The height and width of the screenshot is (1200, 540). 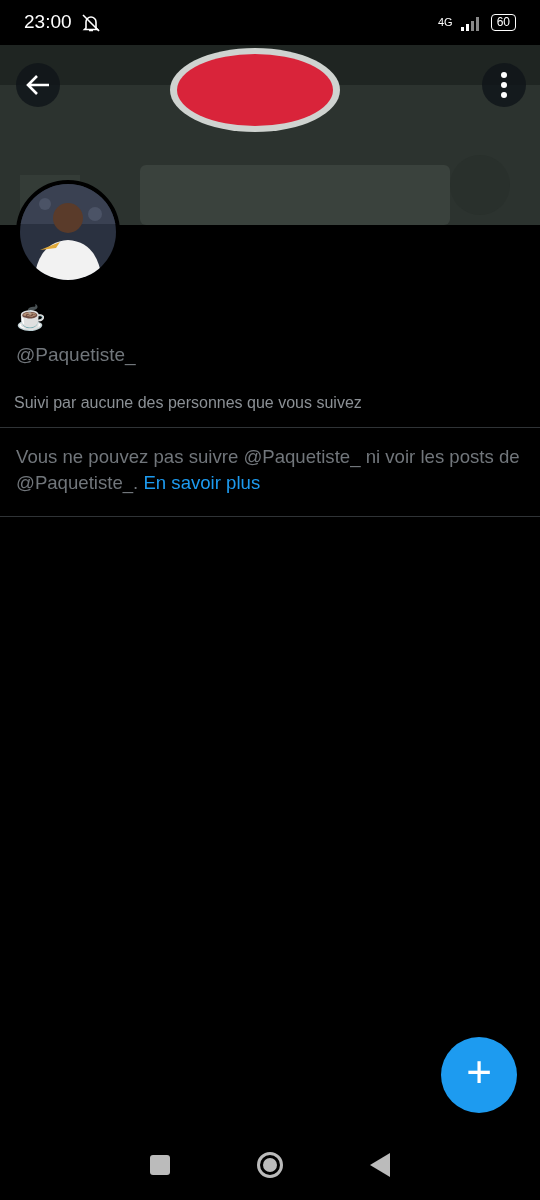 What do you see at coordinates (202, 483) in the screenshot?
I see `learn-more-link: En savoir plus` at bounding box center [202, 483].